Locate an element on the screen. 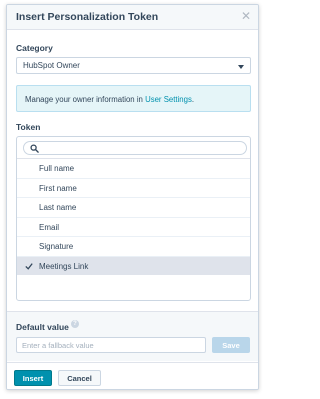 The height and width of the screenshot is (399, 320). token-list-item: Meetings Link is located at coordinates (133, 265).